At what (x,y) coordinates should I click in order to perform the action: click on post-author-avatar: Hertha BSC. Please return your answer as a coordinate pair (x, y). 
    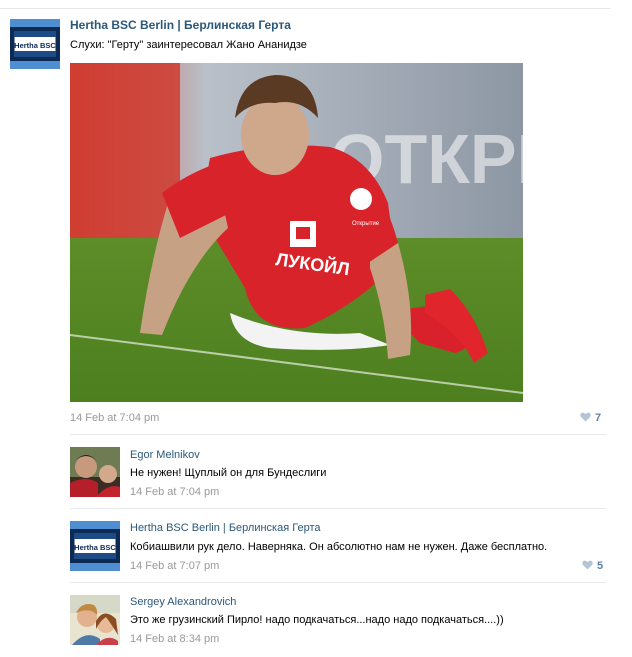
    Looking at the image, I should click on (35, 44).